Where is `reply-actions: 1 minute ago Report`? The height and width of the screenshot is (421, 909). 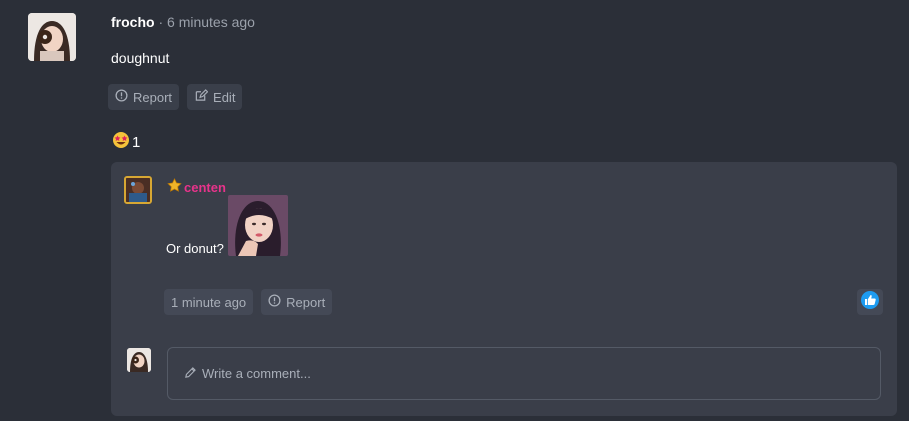
reply-actions: 1 minute ago Report is located at coordinates (248, 302).